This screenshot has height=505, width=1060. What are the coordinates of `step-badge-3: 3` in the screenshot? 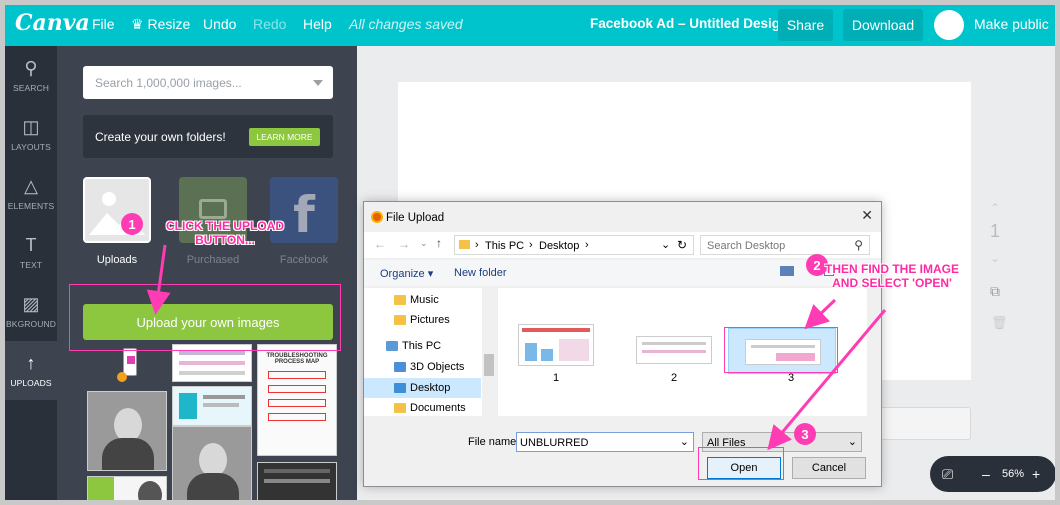 It's located at (805, 434).